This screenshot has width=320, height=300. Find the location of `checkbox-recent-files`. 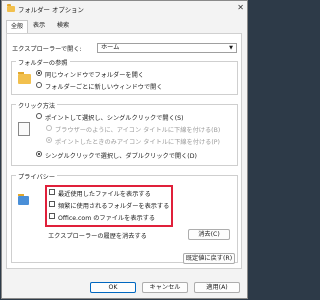

checkbox-recent-files is located at coordinates (52, 192).